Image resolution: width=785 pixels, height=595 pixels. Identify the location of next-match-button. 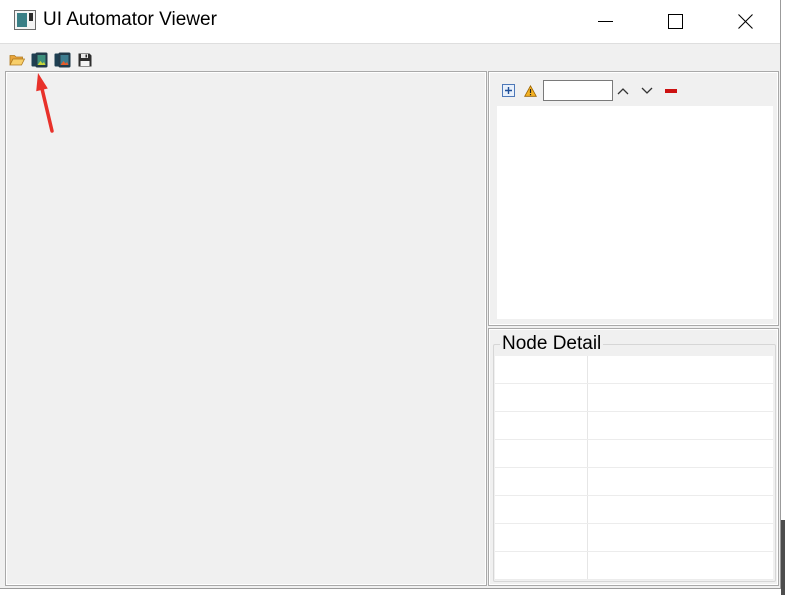
(647, 90).